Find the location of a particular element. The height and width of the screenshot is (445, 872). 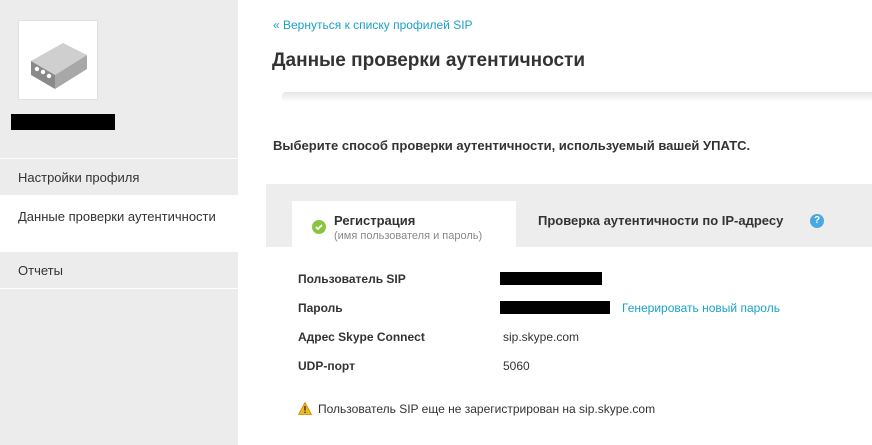

udp-port-label: UDP-порт is located at coordinates (326, 366).